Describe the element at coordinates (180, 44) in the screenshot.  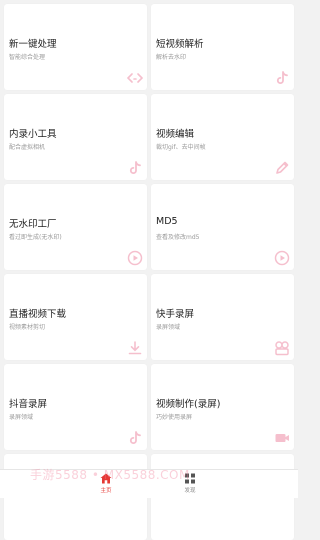
I see `card-title: 短视频解析` at that location.